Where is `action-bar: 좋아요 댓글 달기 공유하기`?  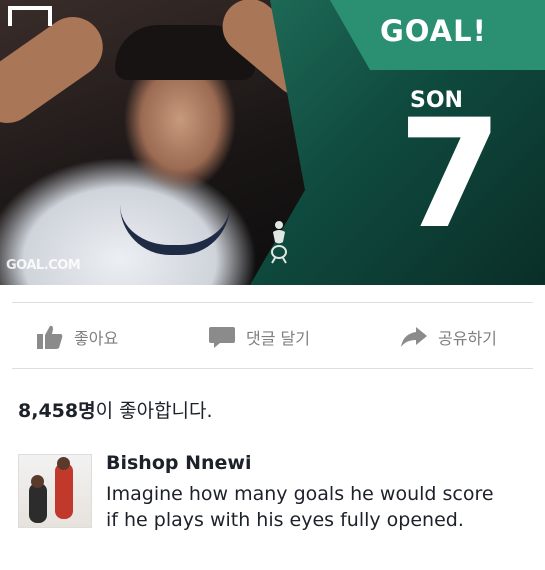 action-bar: 좋아요 댓글 달기 공유하기 is located at coordinates (272, 338).